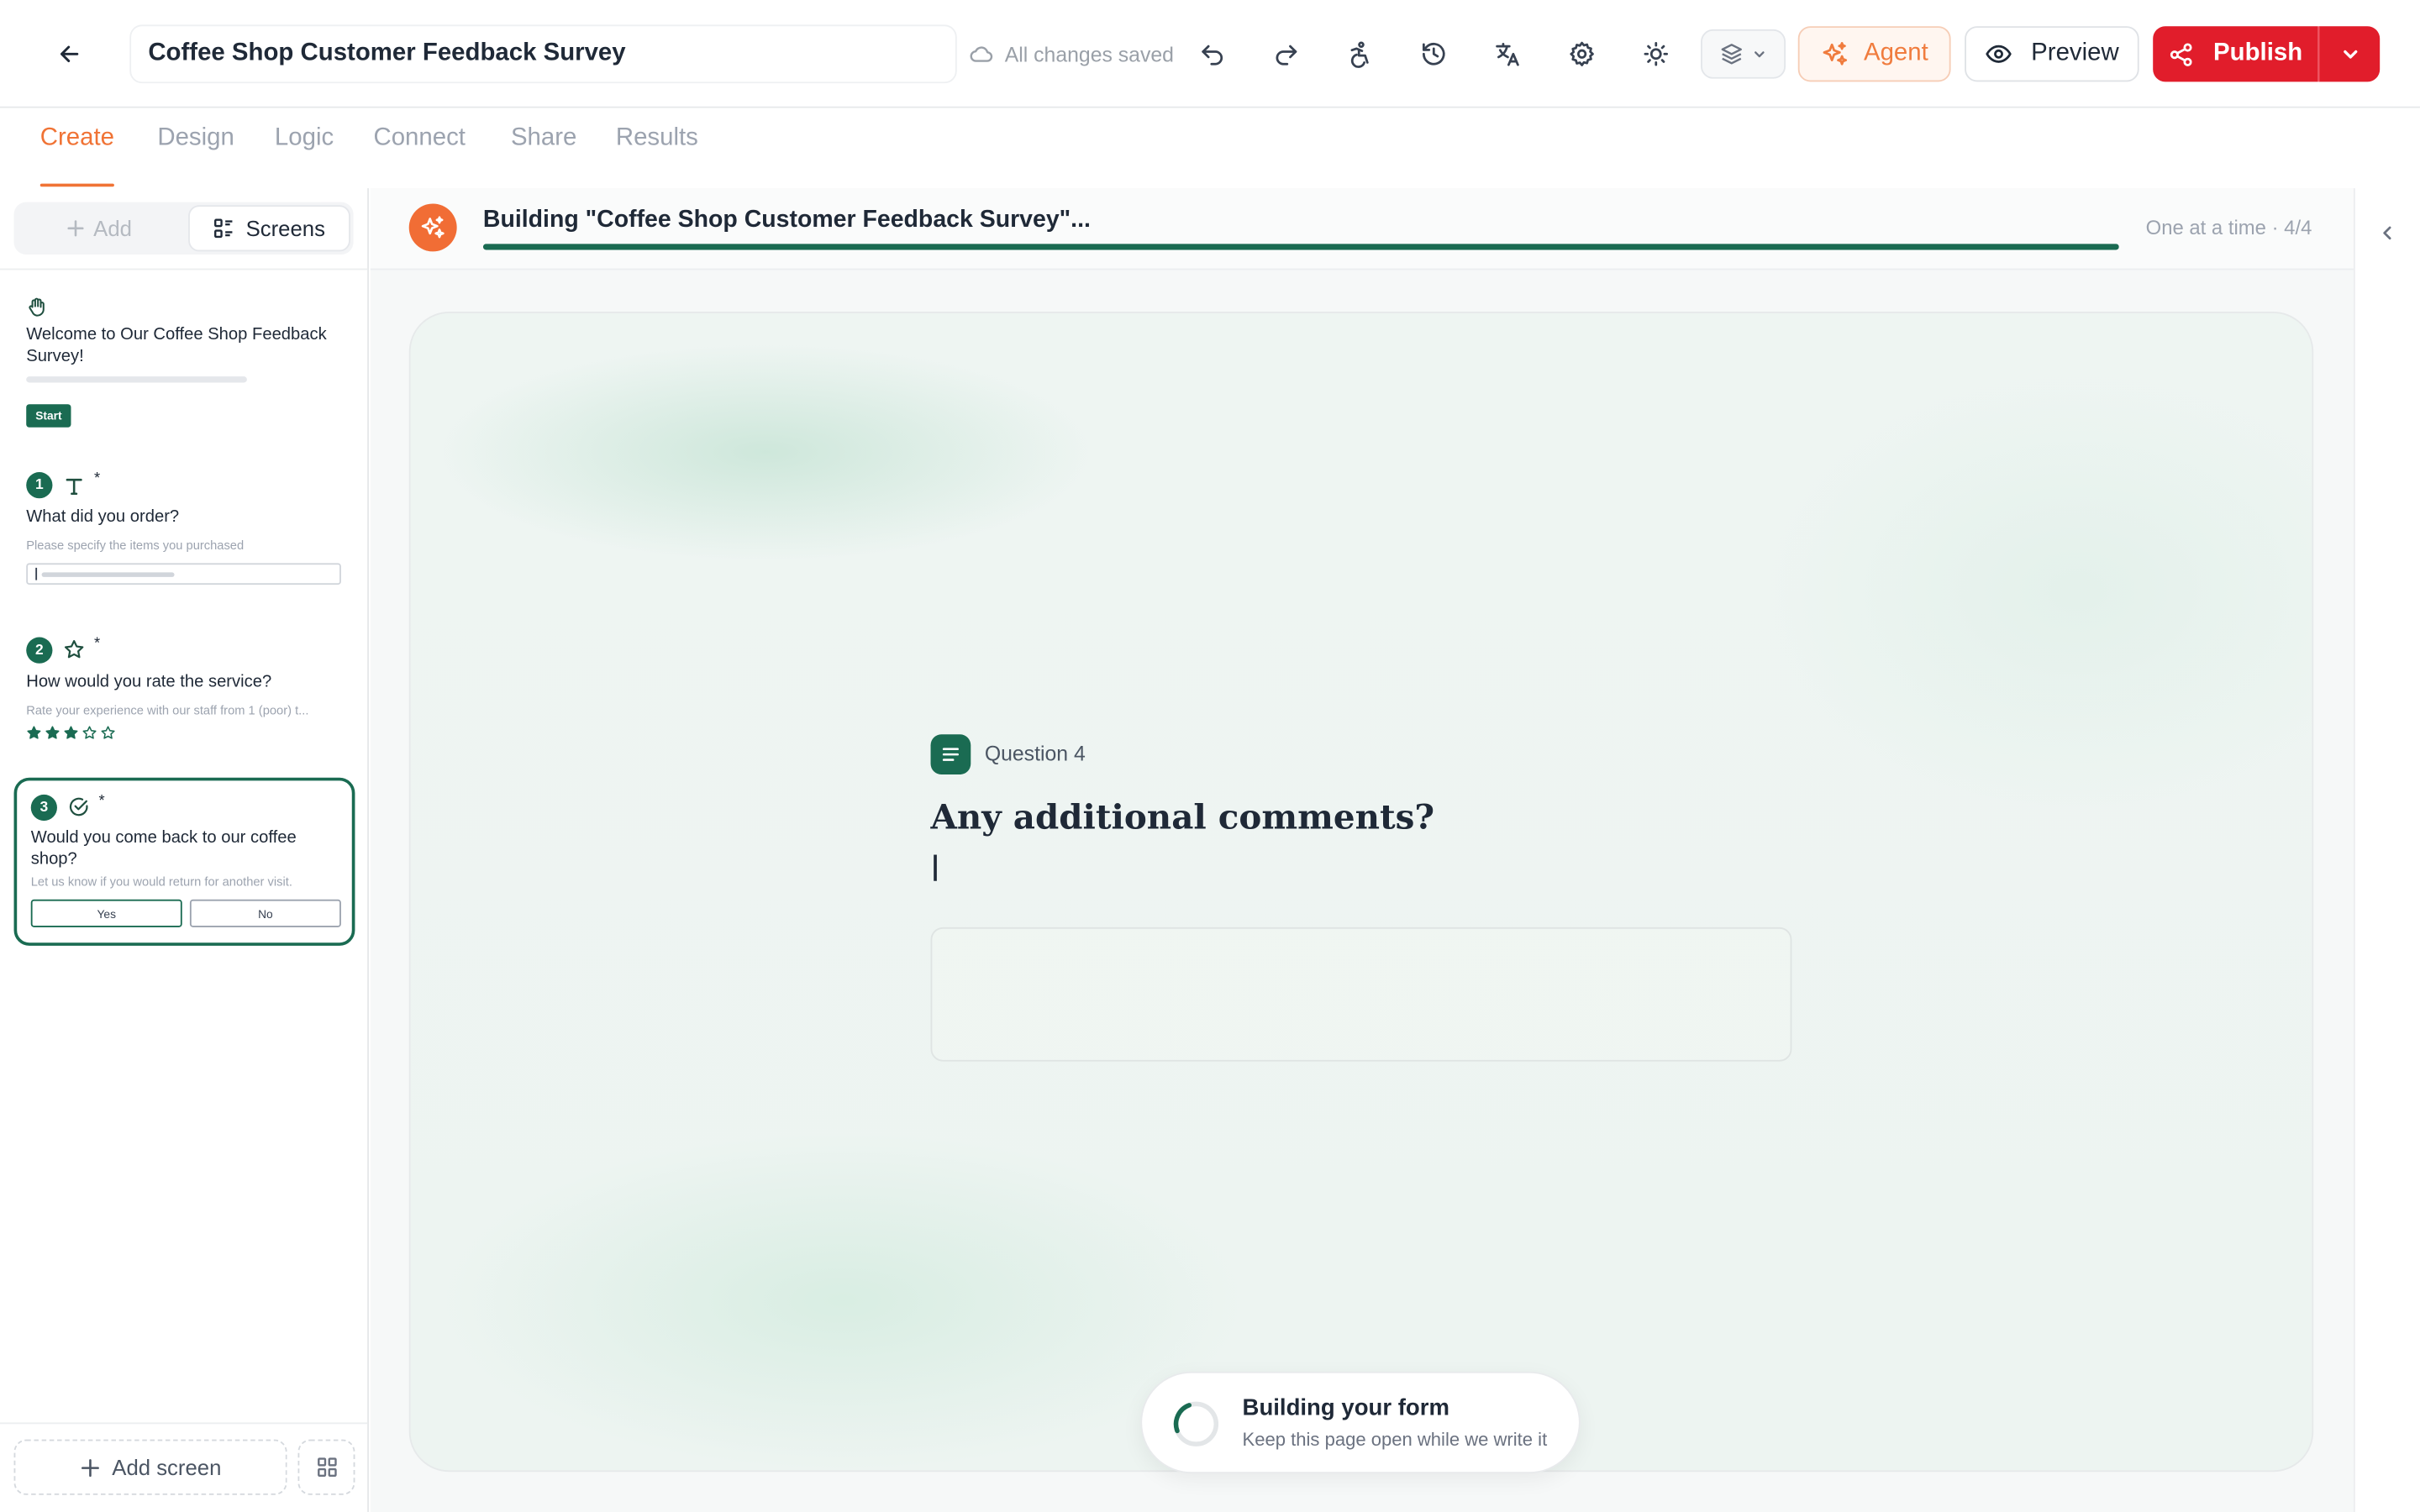 This screenshot has width=2420, height=1512. I want to click on settings-icon, so click(1582, 53).